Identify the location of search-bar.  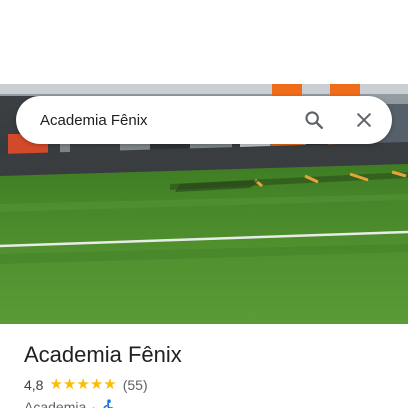
(204, 120).